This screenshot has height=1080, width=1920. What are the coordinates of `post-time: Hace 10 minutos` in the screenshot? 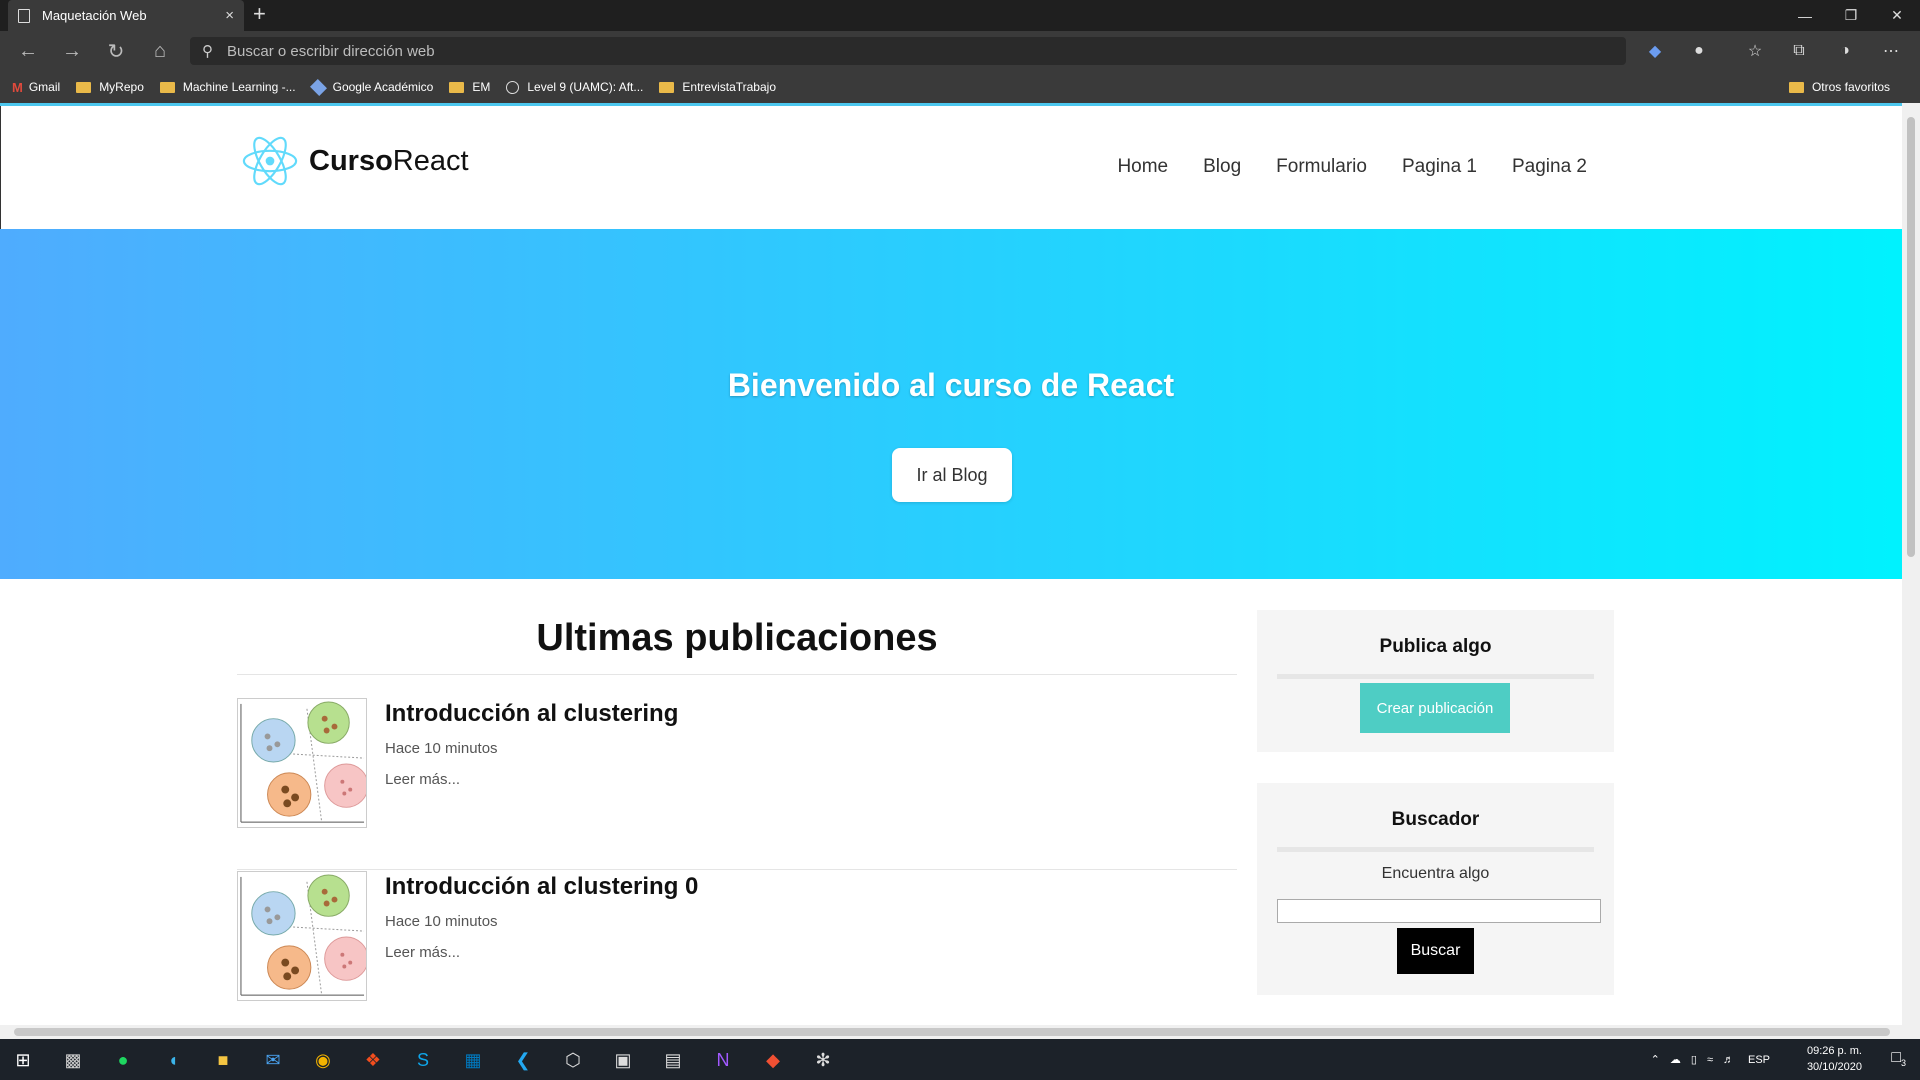 It's located at (441, 921).